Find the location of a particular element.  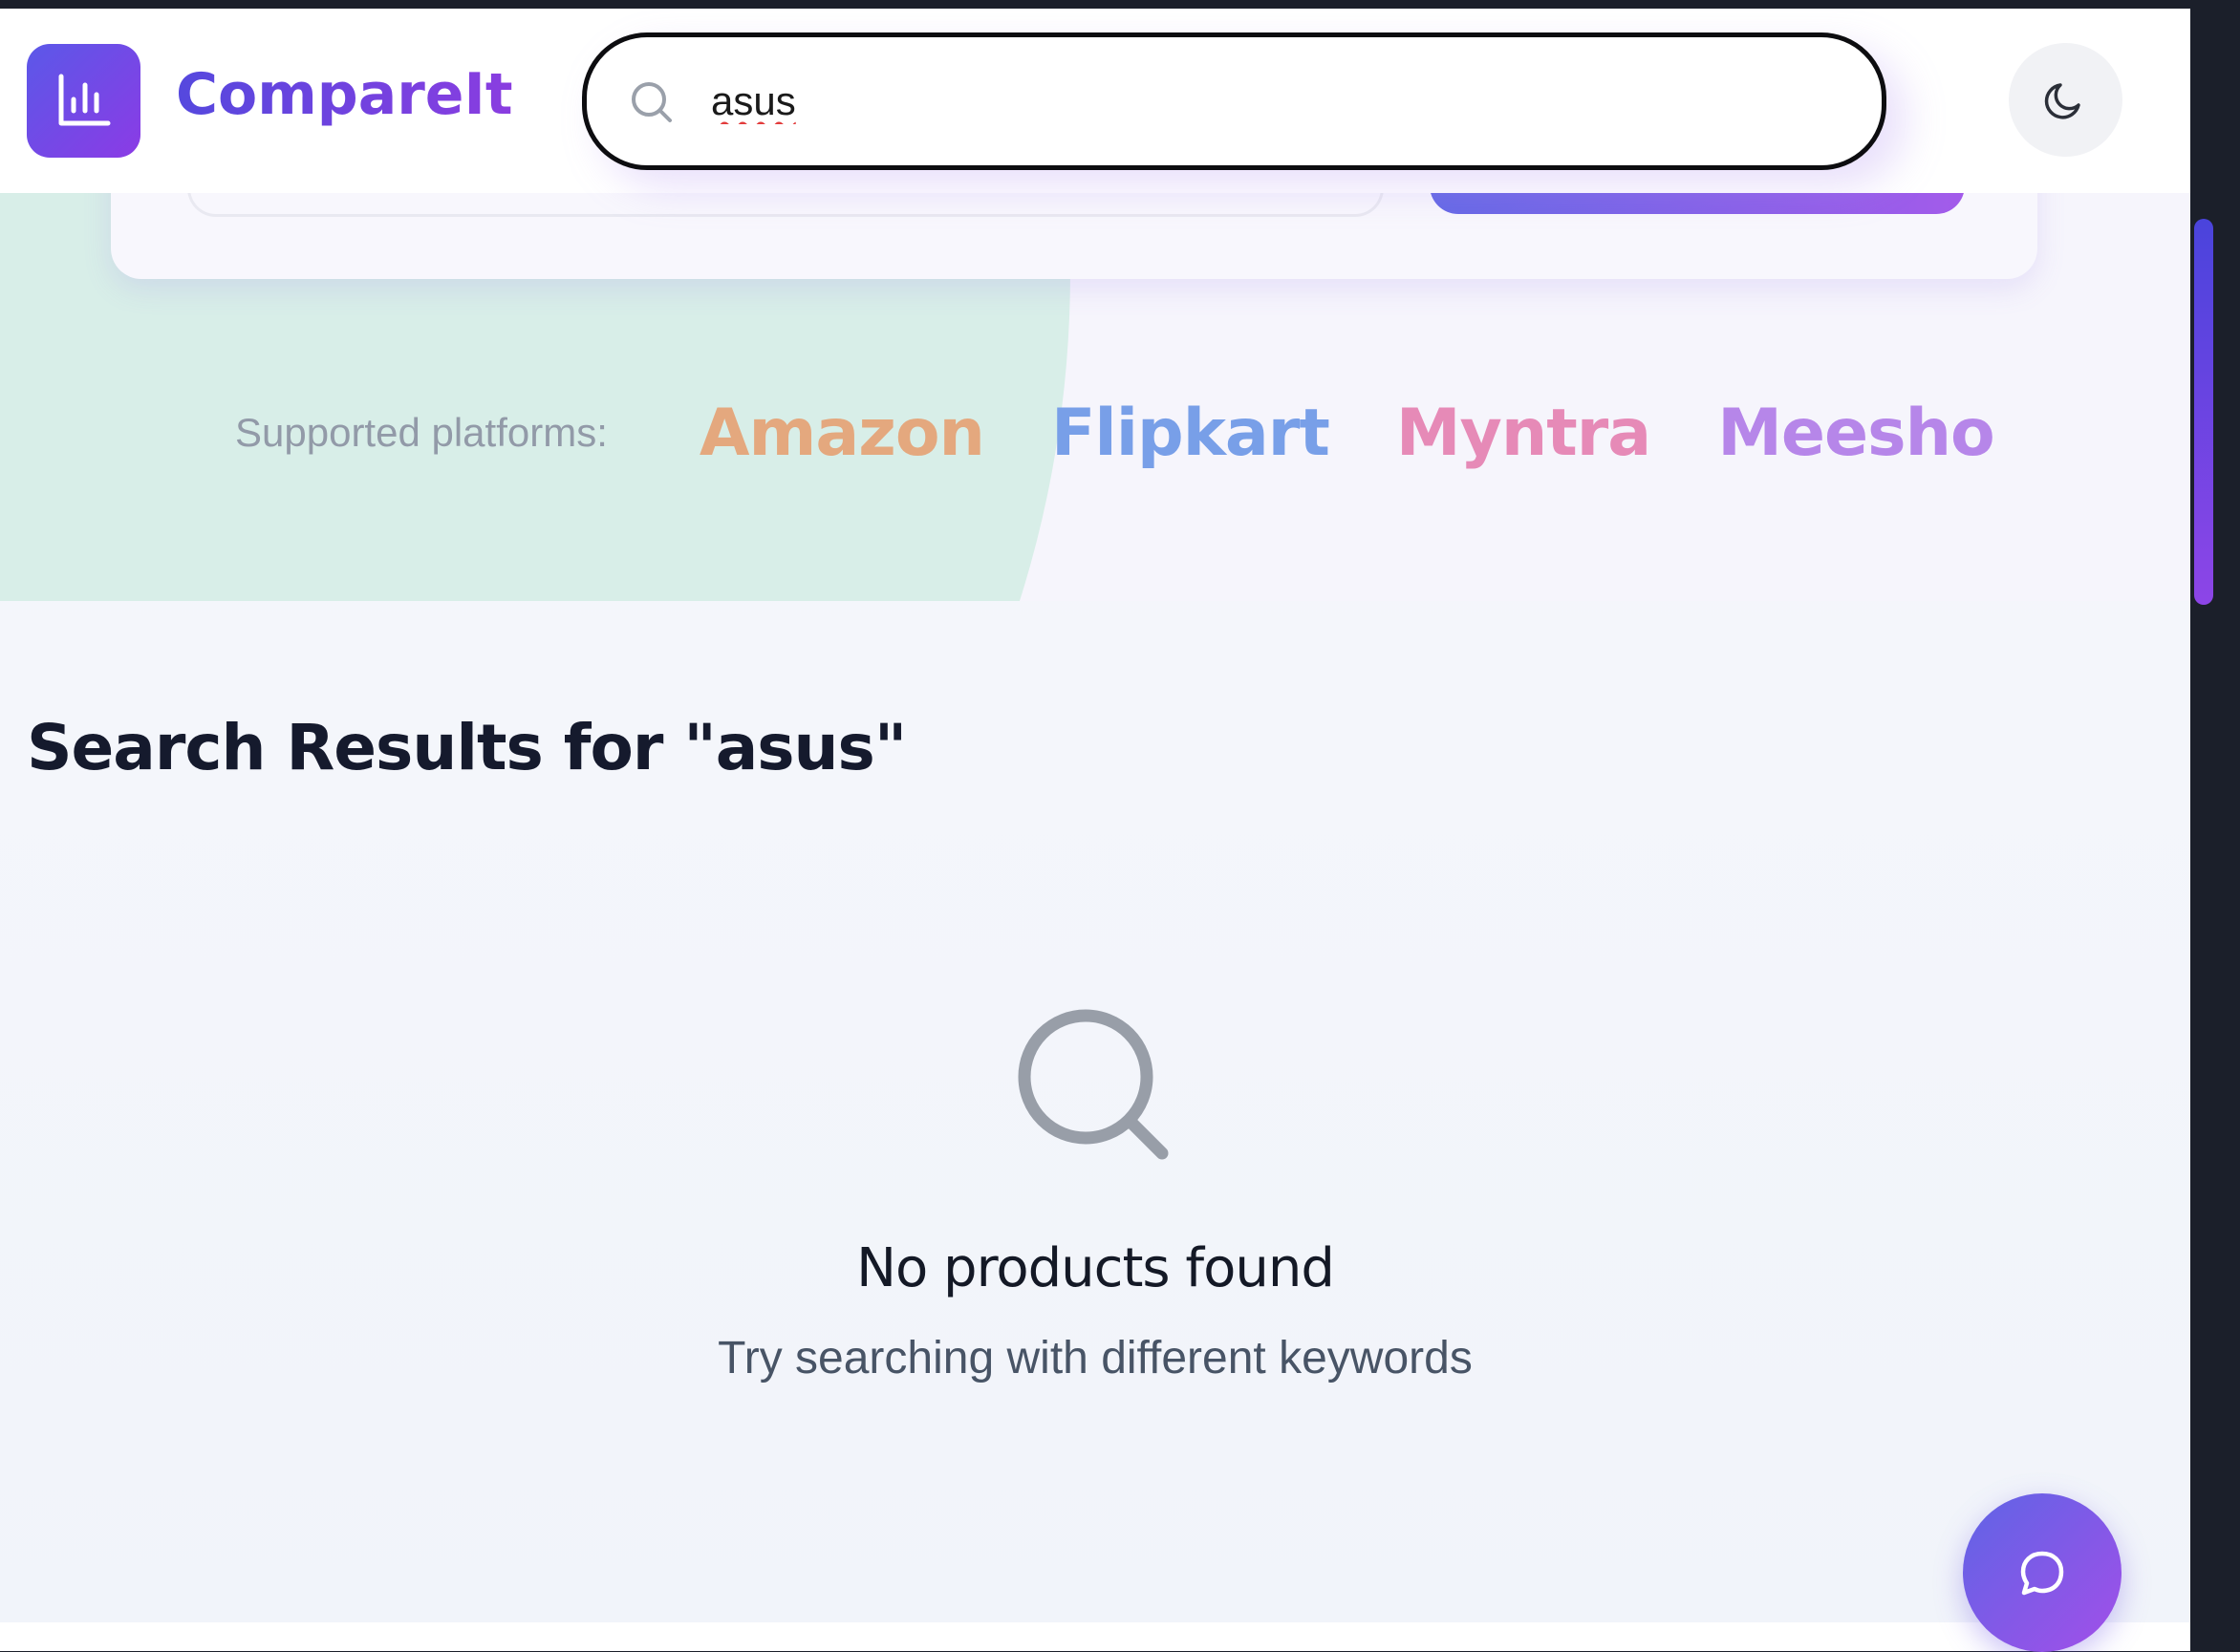

brand-name: CompareIt is located at coordinates (344, 95).